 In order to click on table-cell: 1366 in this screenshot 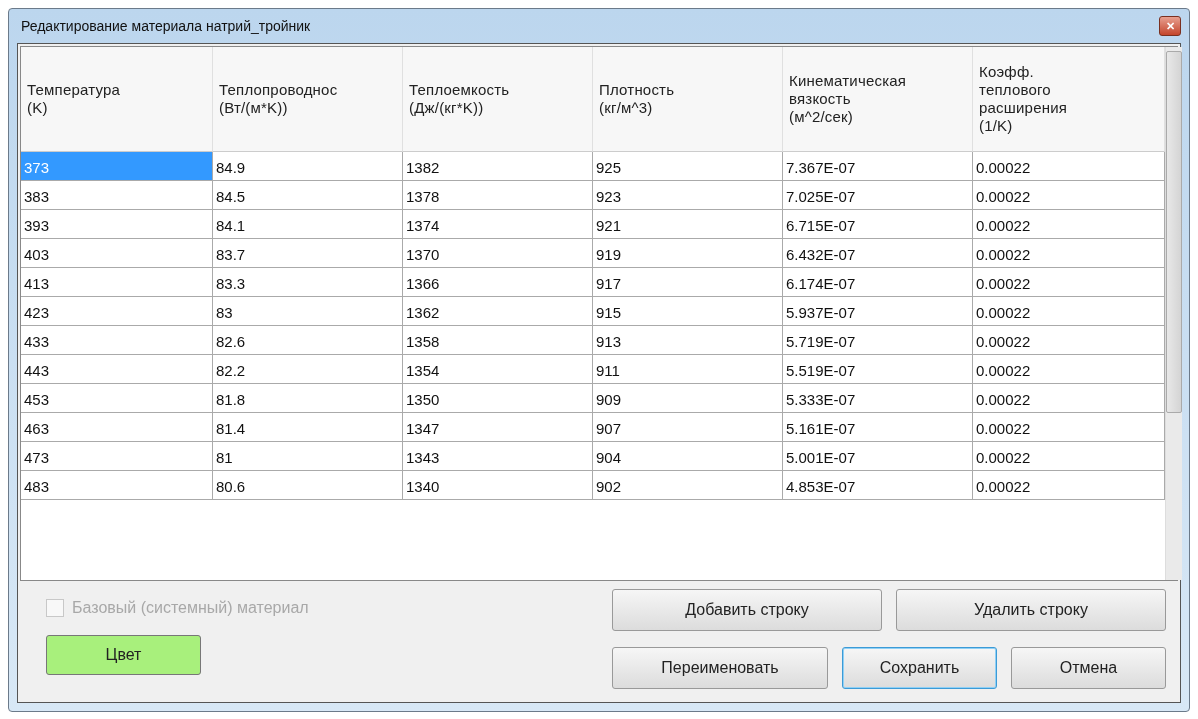, I will do `click(498, 282)`.